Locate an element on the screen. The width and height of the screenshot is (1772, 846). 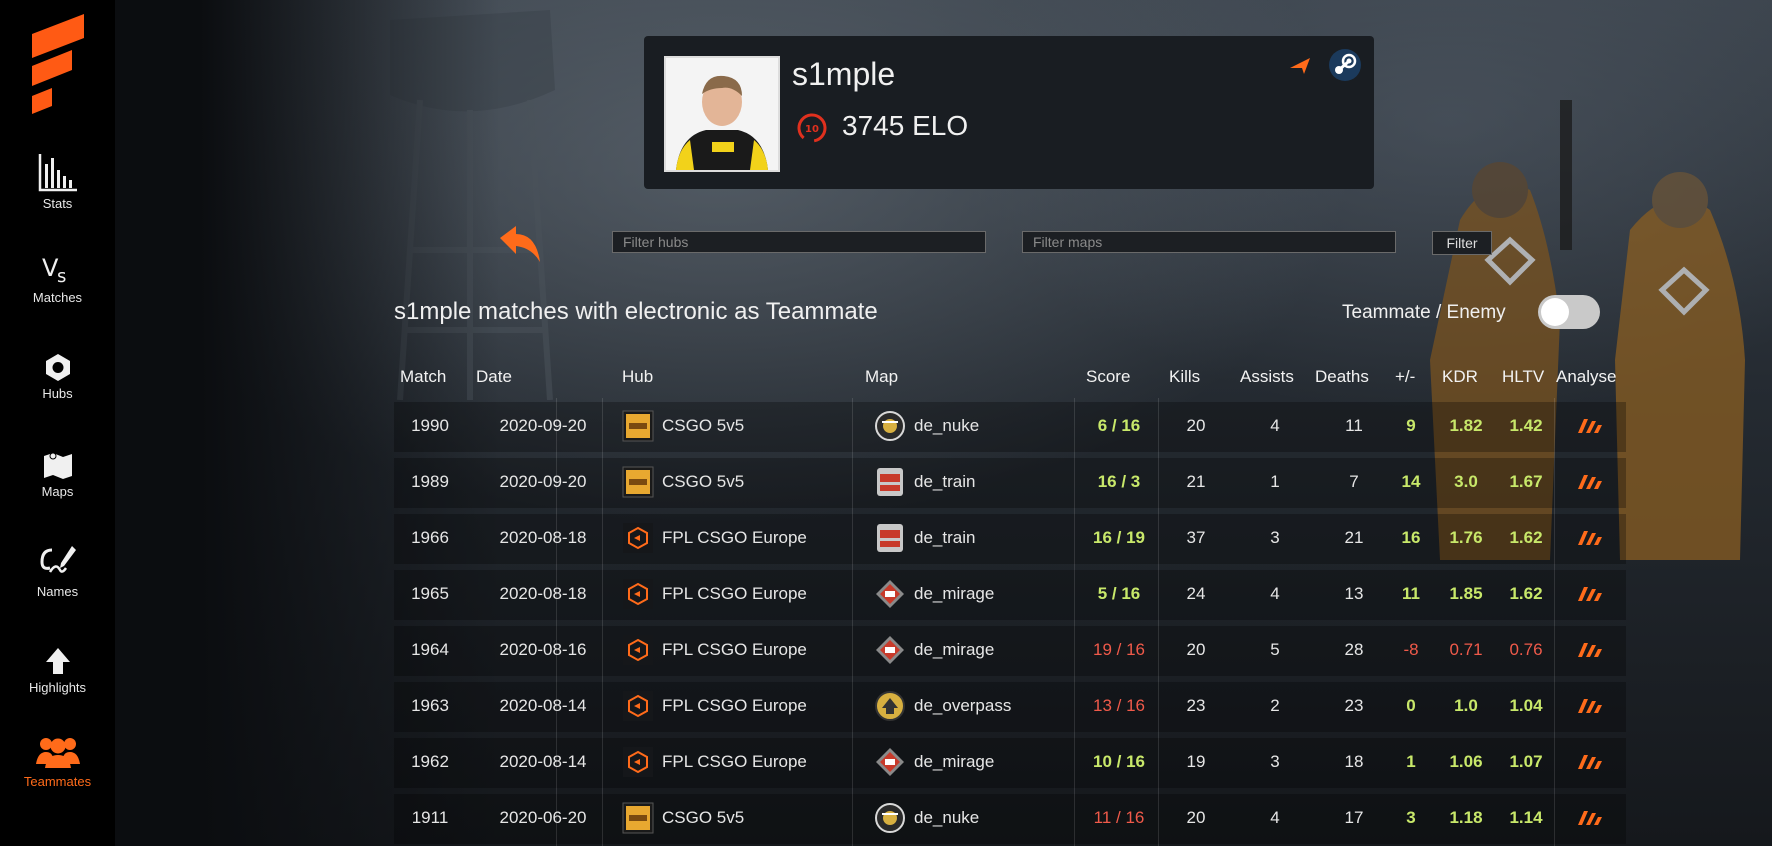
sidebar-item-maps: Maps is located at coordinates (57, 474).